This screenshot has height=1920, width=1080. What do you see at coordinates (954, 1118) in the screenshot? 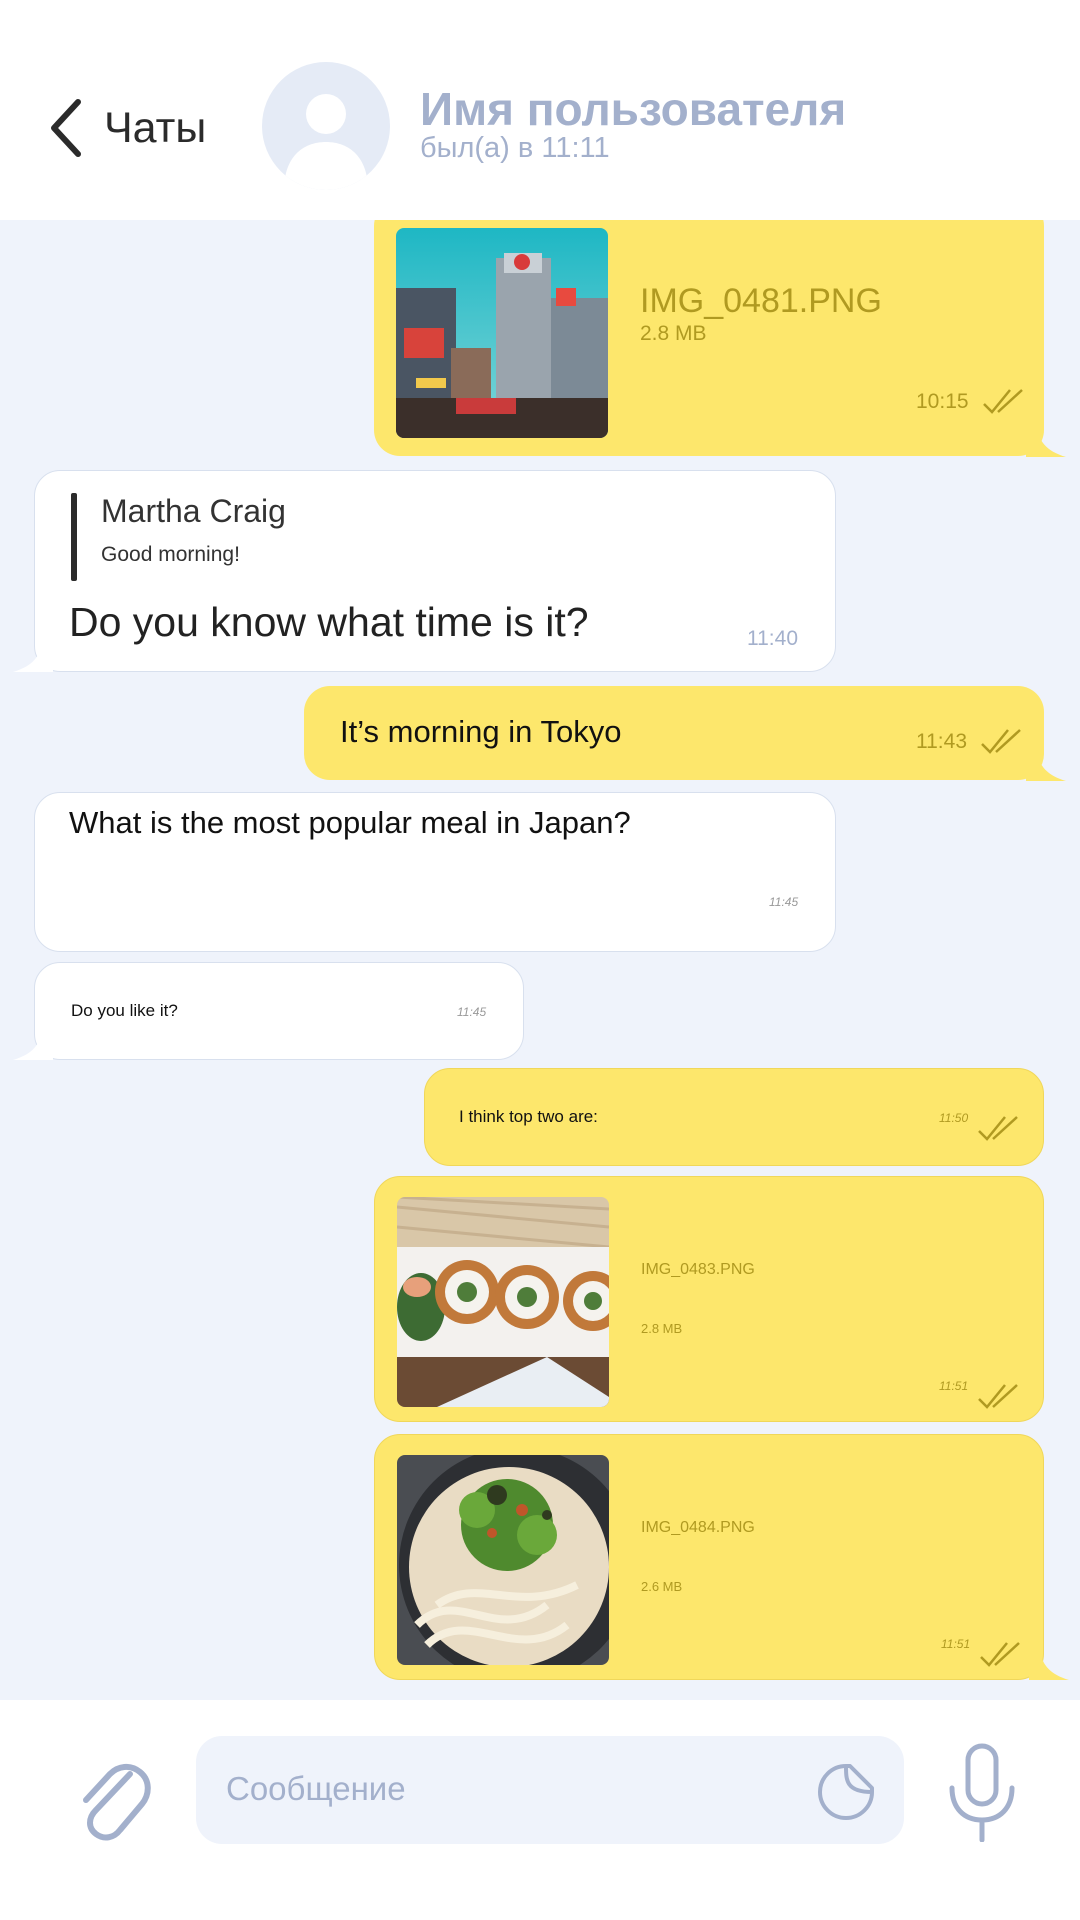
I see `message-time: 11:50` at bounding box center [954, 1118].